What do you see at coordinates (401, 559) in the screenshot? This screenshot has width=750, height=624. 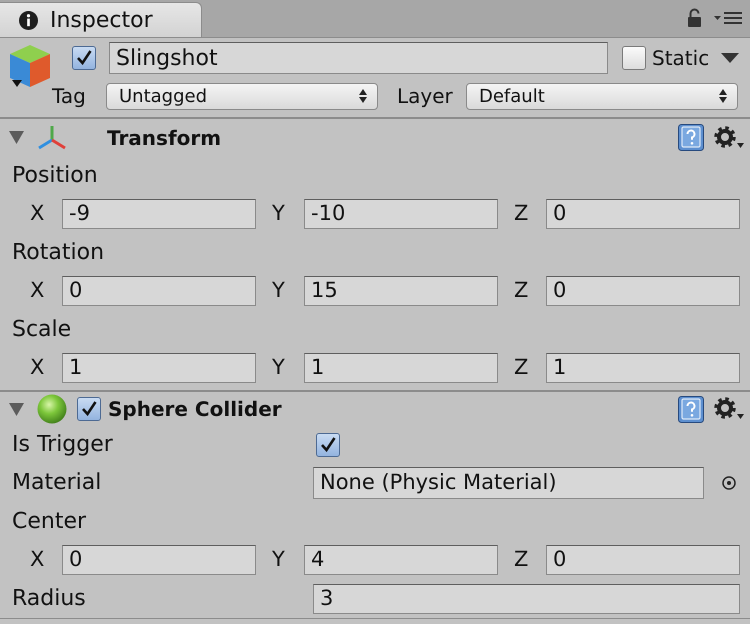 I see `number-field: 4` at bounding box center [401, 559].